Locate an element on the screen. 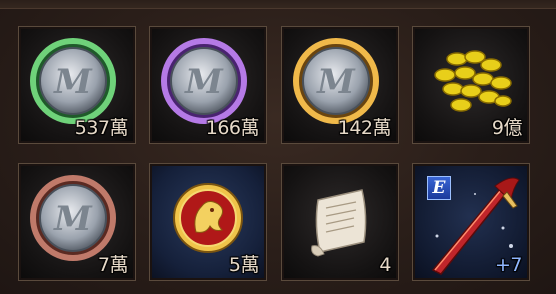 This screenshot has height=294, width=556. slot-enhance-level: +7 is located at coordinates (508, 265).